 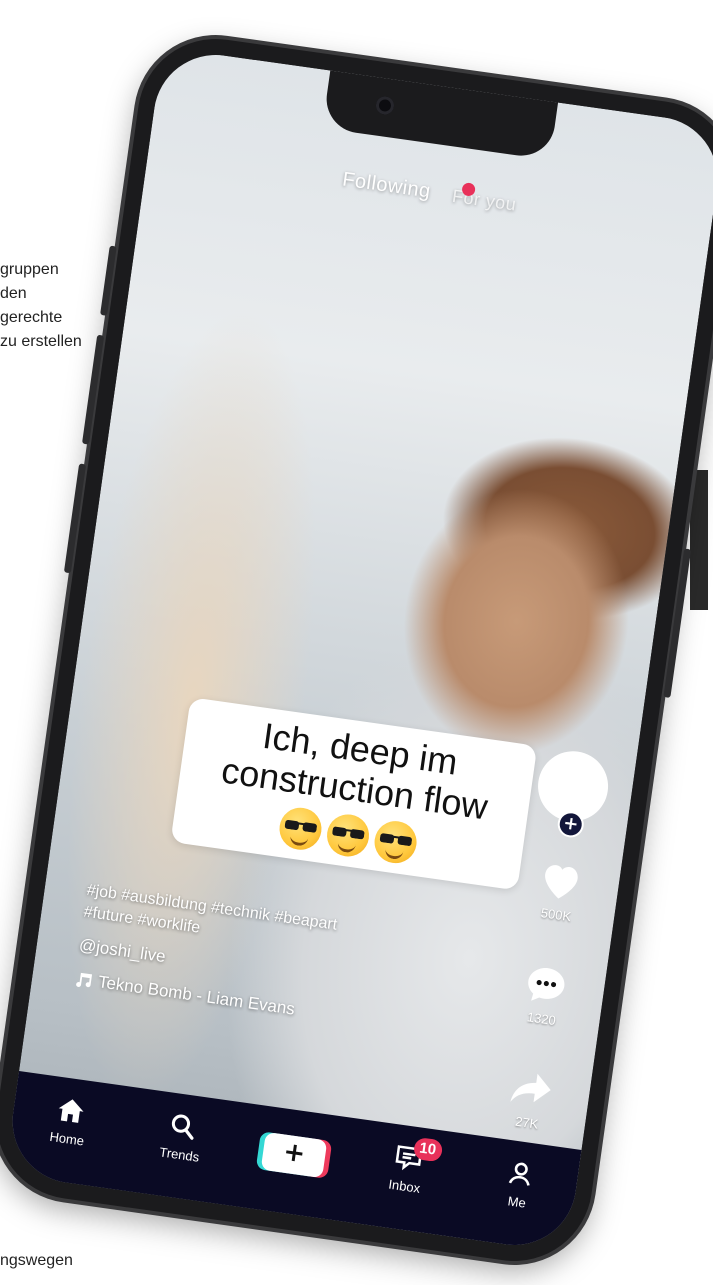 I want to click on nav-home: Home, so click(x=69, y=1121).